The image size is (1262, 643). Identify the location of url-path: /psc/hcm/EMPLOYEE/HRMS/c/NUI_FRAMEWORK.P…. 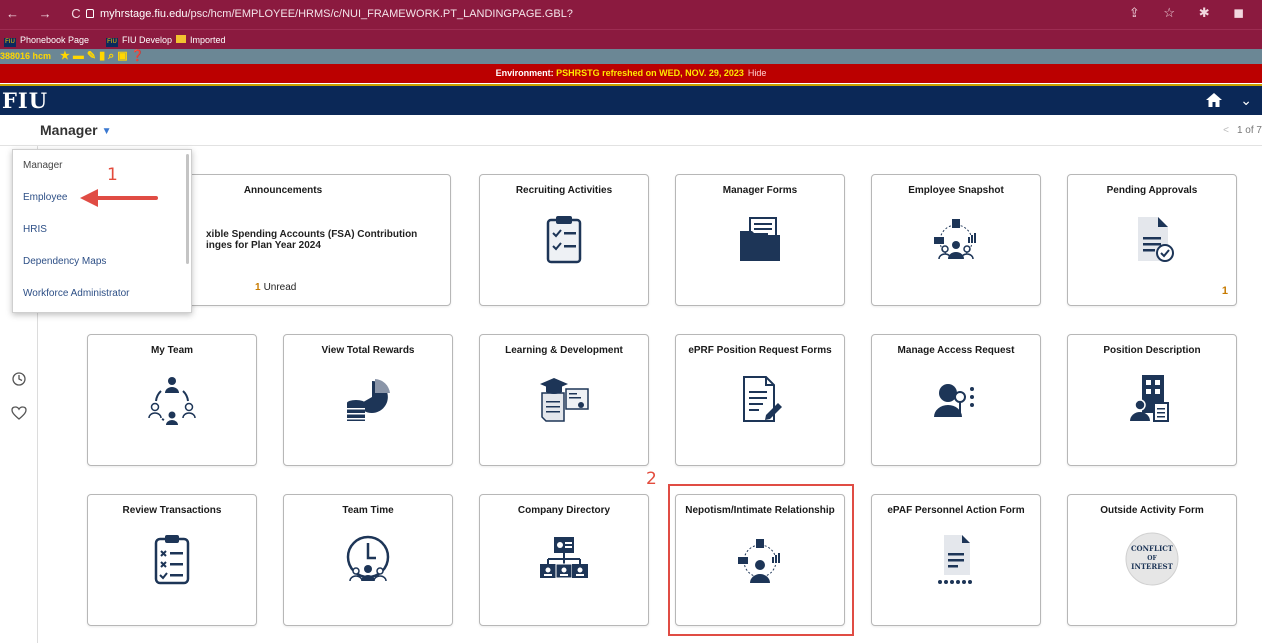
(380, 14).